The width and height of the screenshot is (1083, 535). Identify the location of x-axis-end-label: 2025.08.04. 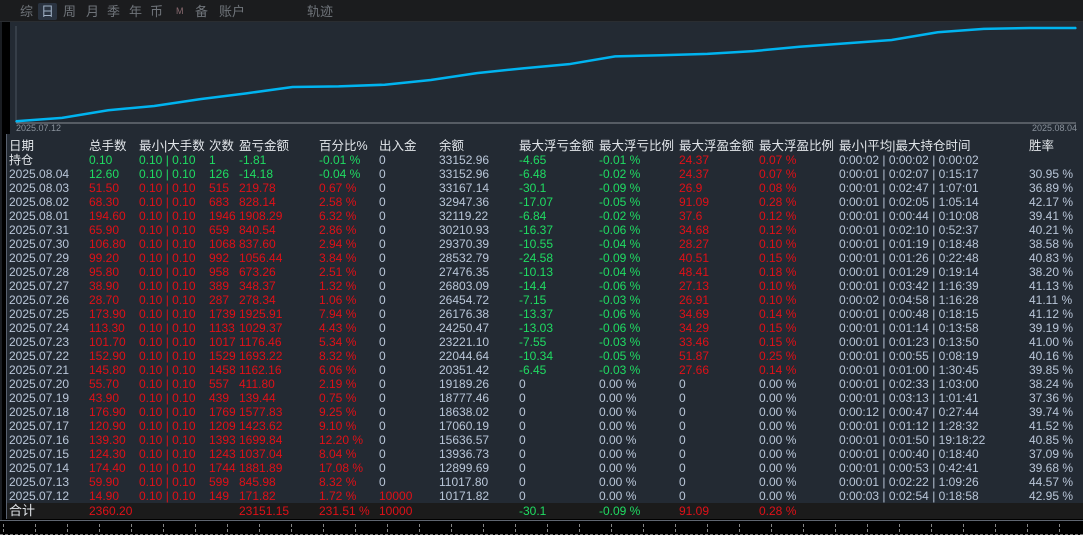
(1054, 128).